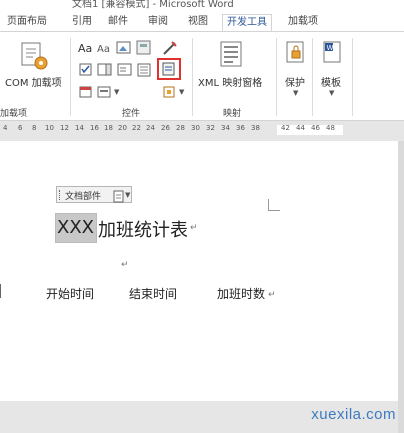  I want to click on xml-mapping-icon, so click(231, 54).